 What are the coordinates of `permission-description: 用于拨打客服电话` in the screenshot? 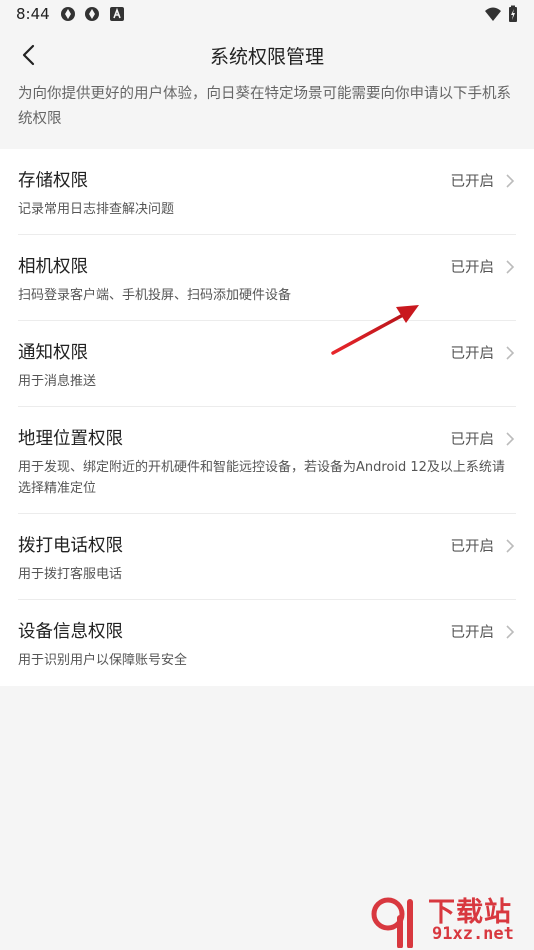 It's located at (70, 574).